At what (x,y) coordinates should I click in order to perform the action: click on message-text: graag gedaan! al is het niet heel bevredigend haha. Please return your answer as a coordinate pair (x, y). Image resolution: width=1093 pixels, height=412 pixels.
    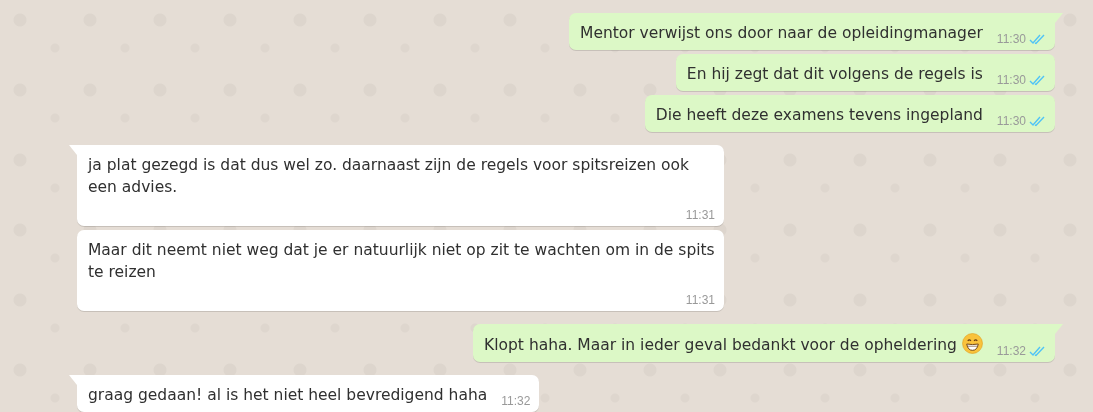
    Looking at the image, I should click on (288, 395).